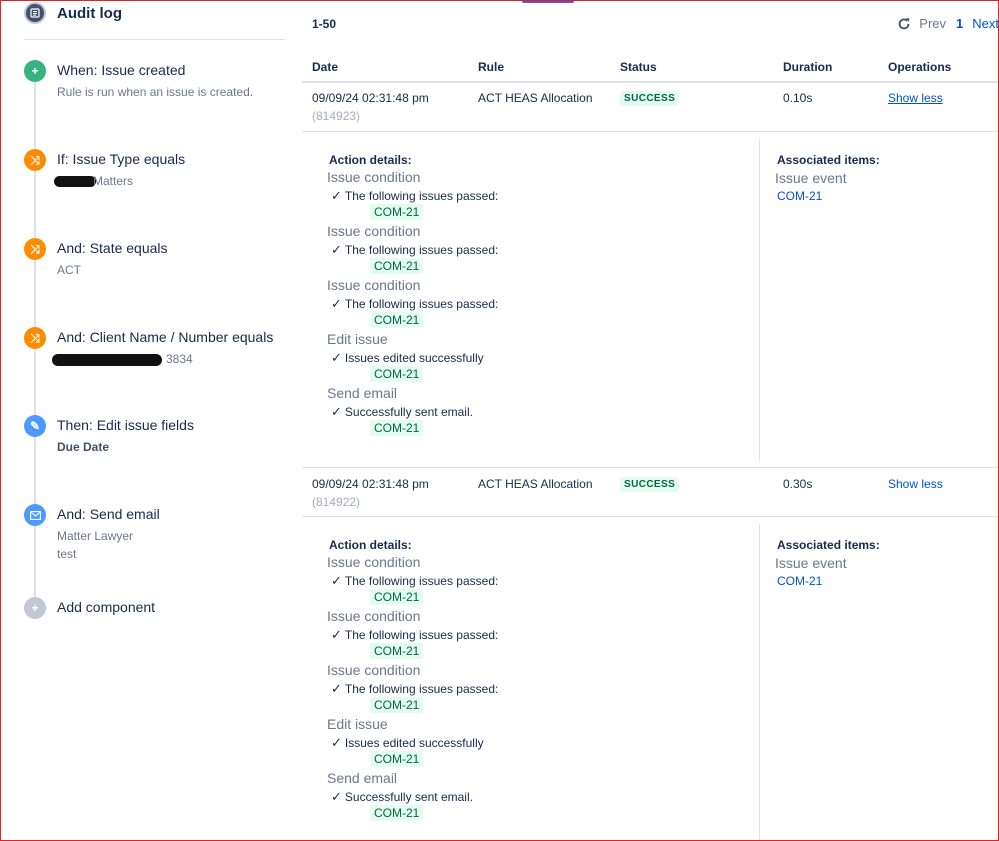 The width and height of the screenshot is (999, 841). What do you see at coordinates (959, 23) in the screenshot?
I see `current-page: 1` at bounding box center [959, 23].